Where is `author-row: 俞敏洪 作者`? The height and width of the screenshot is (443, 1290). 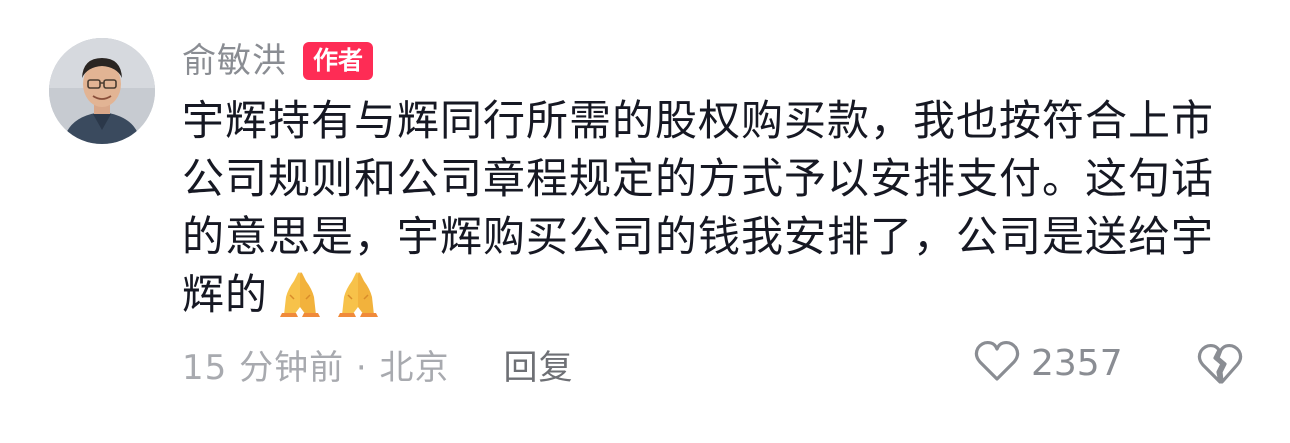
author-row: 俞敏洪 作者 is located at coordinates (278, 61).